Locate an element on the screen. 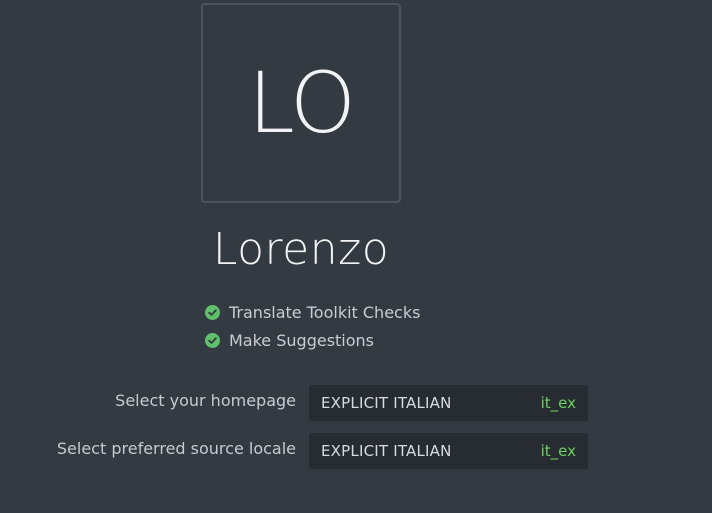 This screenshot has width=712, height=513. permission-label: Translate Toolkit Checks is located at coordinates (325, 312).